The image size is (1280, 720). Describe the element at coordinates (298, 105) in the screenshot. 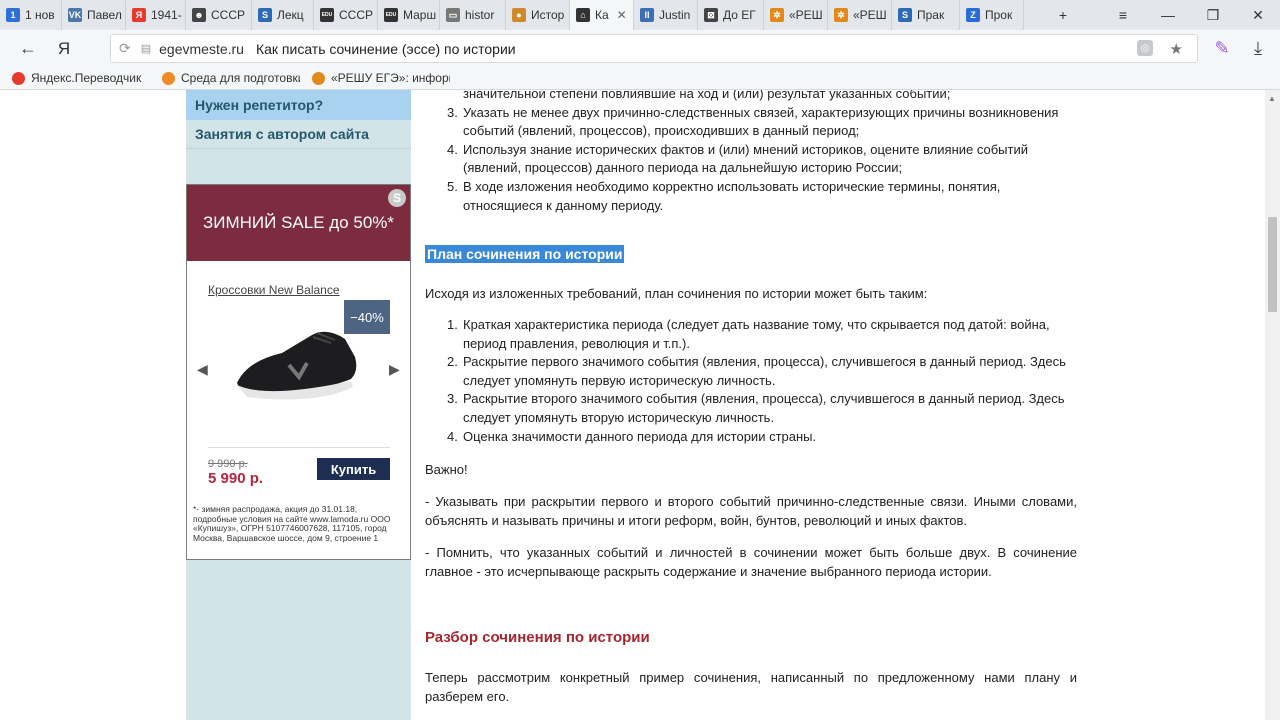

I see `sidebar-tutor-link: Нужен репетитор?` at that location.